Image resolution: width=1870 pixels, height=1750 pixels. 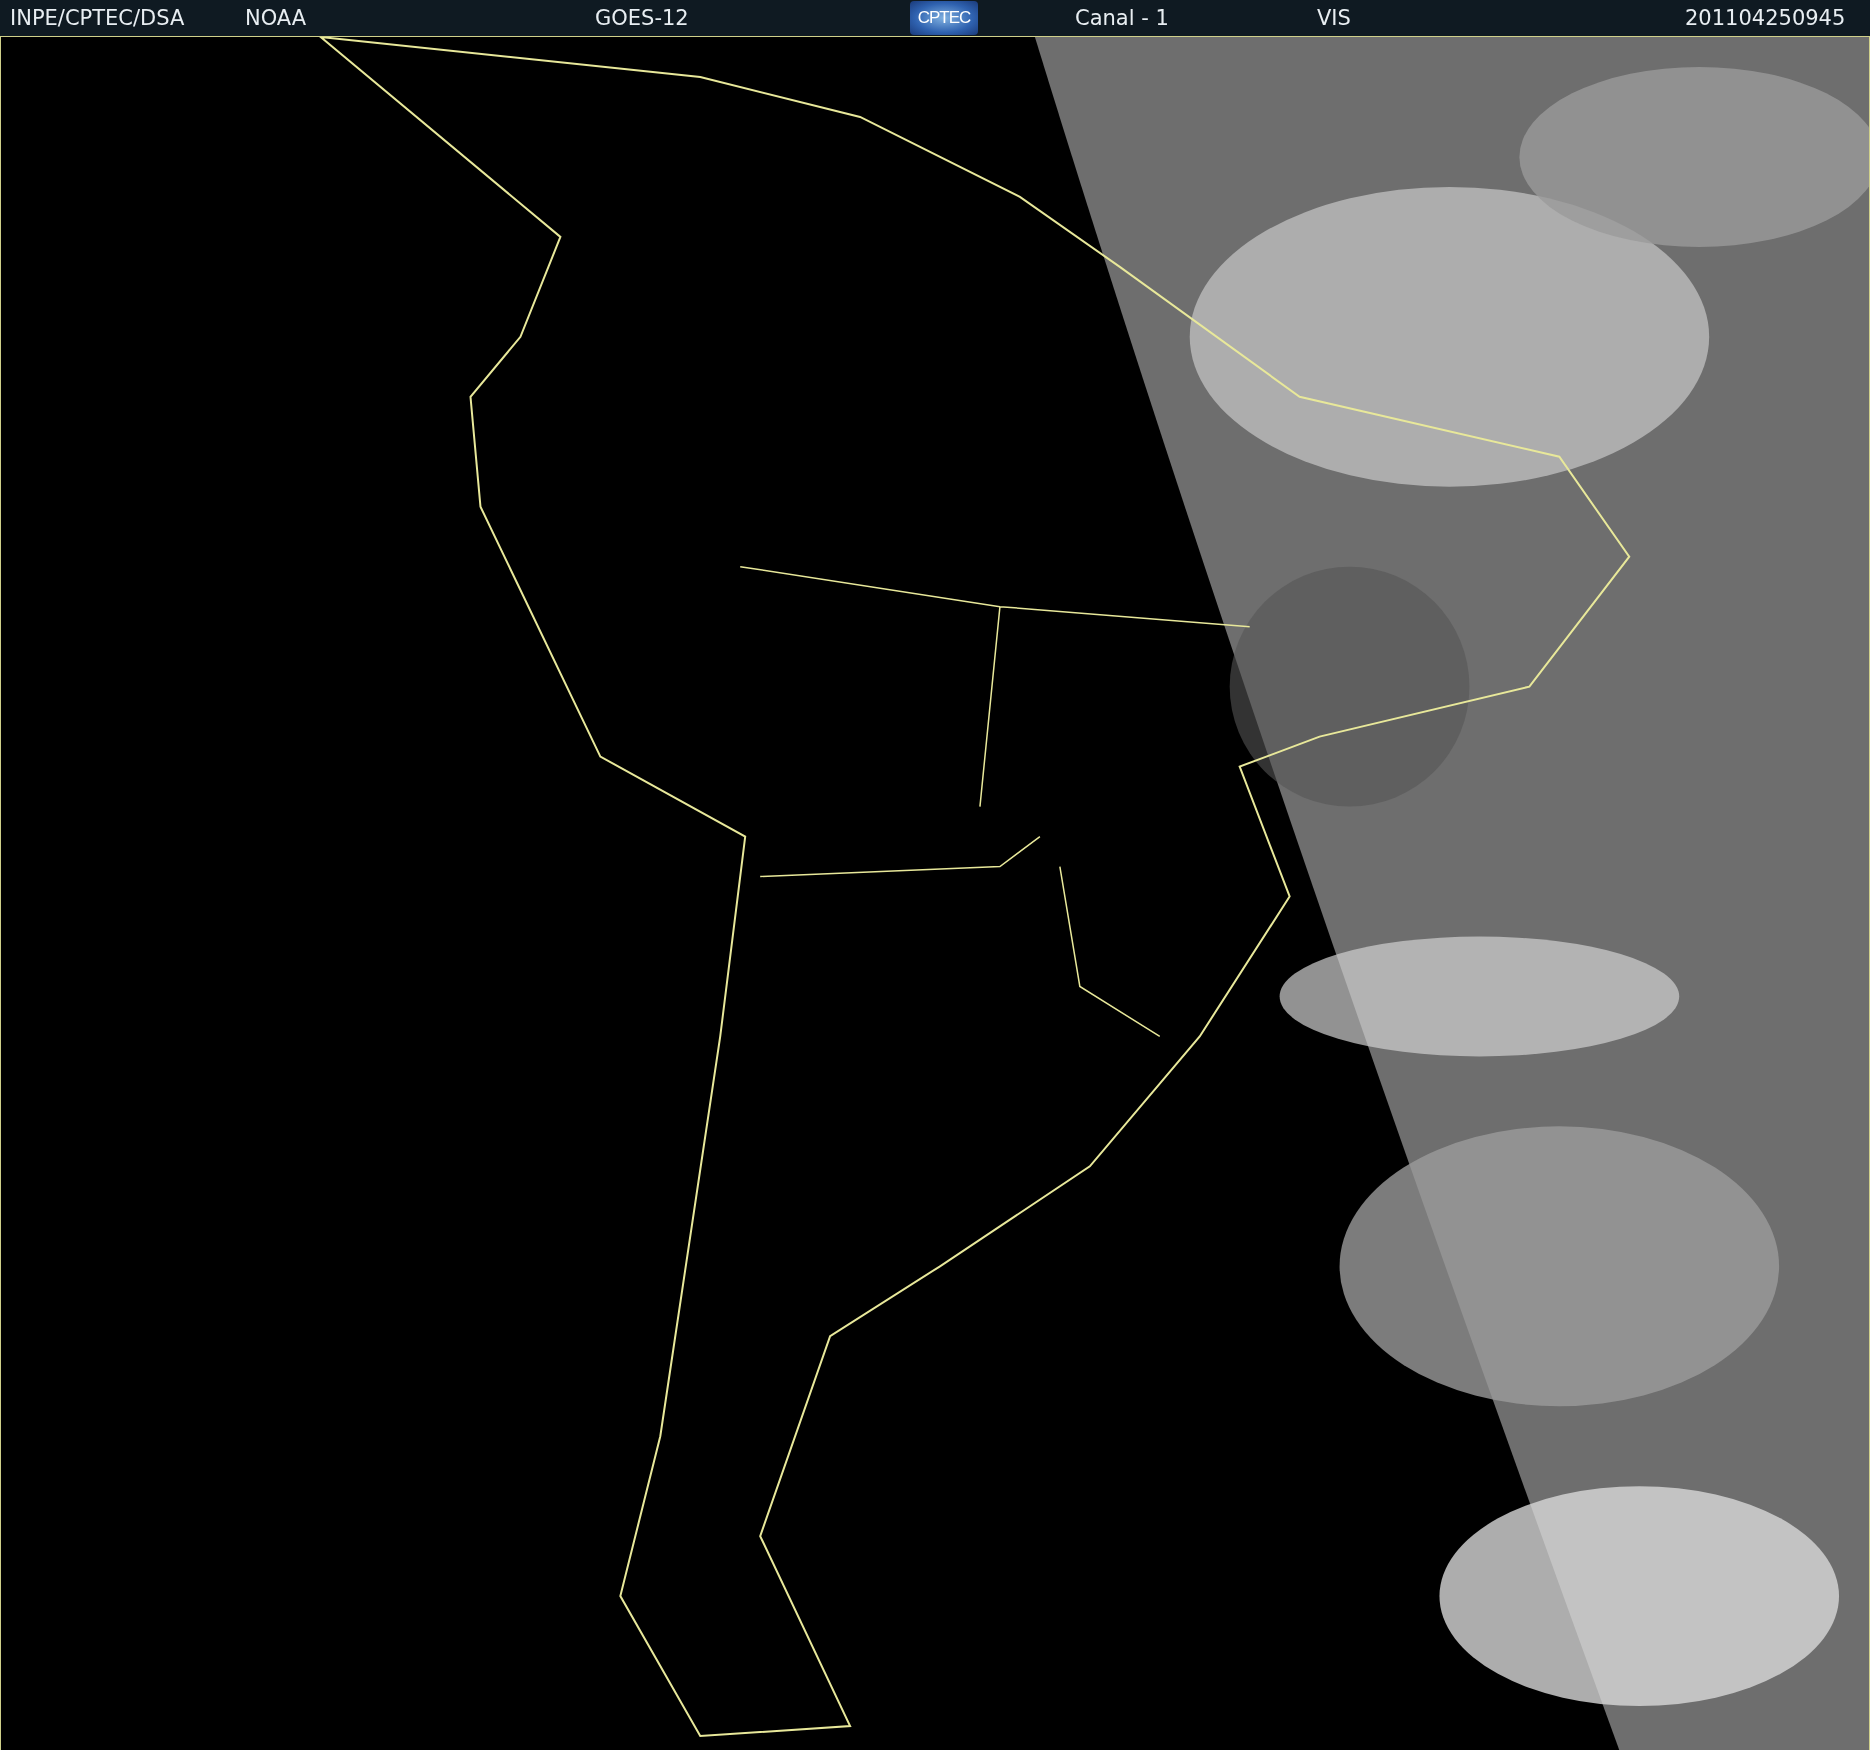 What do you see at coordinates (97, 18) in the screenshot?
I see `source-label: INPE/CPTEC/DSA` at bounding box center [97, 18].